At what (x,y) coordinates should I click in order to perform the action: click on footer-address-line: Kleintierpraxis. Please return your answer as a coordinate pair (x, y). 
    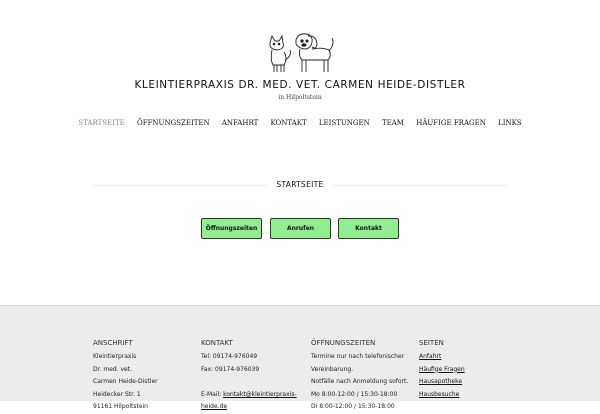
    Looking at the image, I should click on (115, 356).